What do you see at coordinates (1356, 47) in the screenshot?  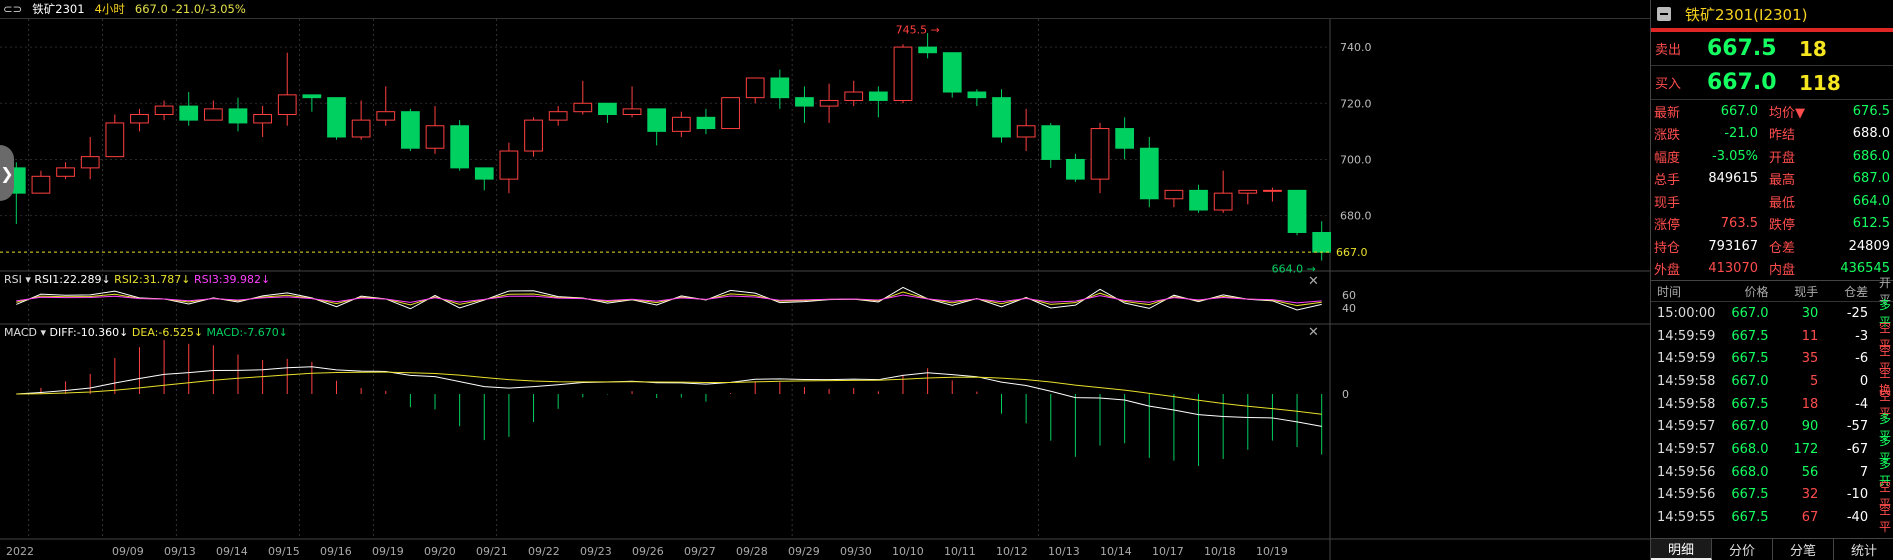 I see `price-tick: 740.0` at bounding box center [1356, 47].